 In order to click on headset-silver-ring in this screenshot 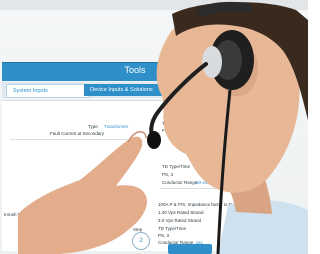, I will do `click(212, 62)`.